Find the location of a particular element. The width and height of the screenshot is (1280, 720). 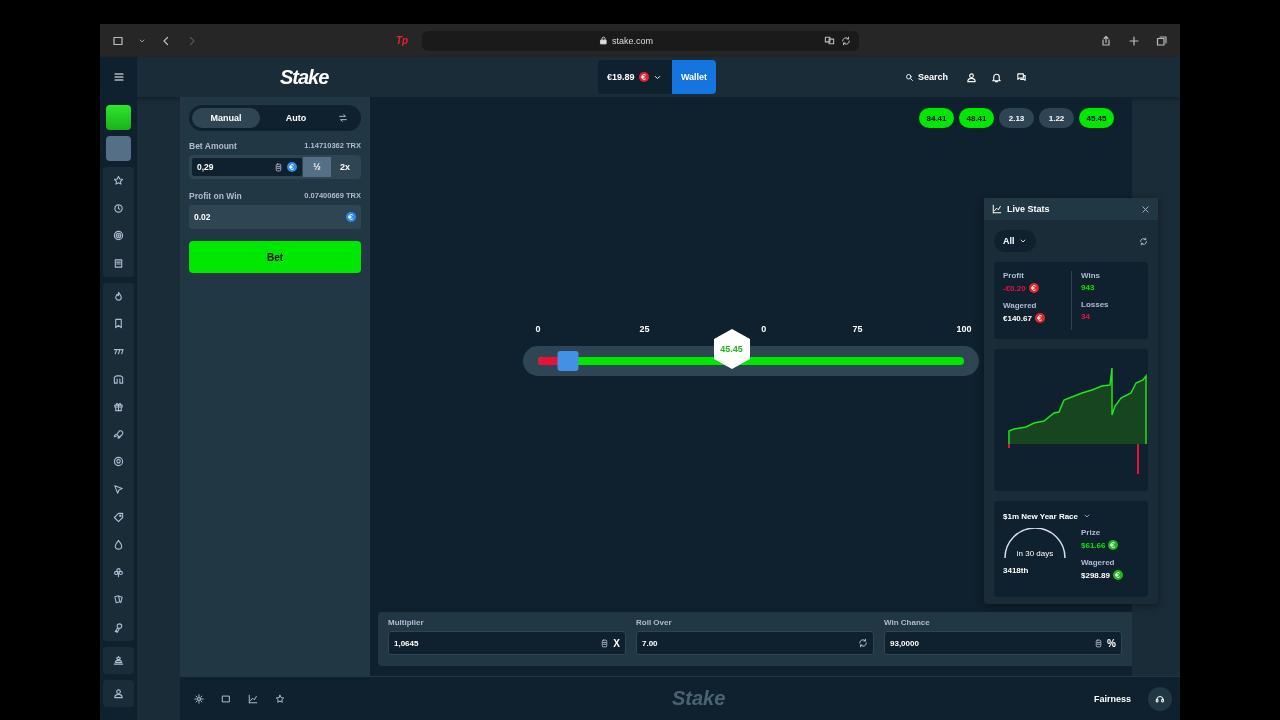

value-field: 7.00 is located at coordinates (755, 643).